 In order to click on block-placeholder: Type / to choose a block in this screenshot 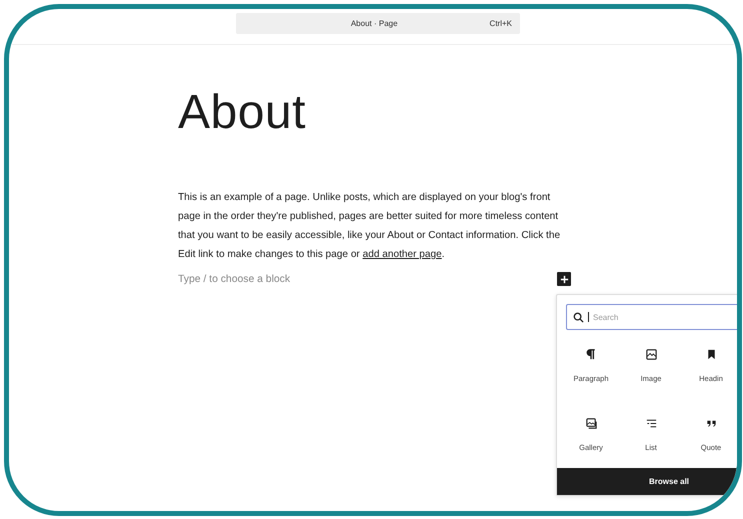, I will do `click(234, 279)`.